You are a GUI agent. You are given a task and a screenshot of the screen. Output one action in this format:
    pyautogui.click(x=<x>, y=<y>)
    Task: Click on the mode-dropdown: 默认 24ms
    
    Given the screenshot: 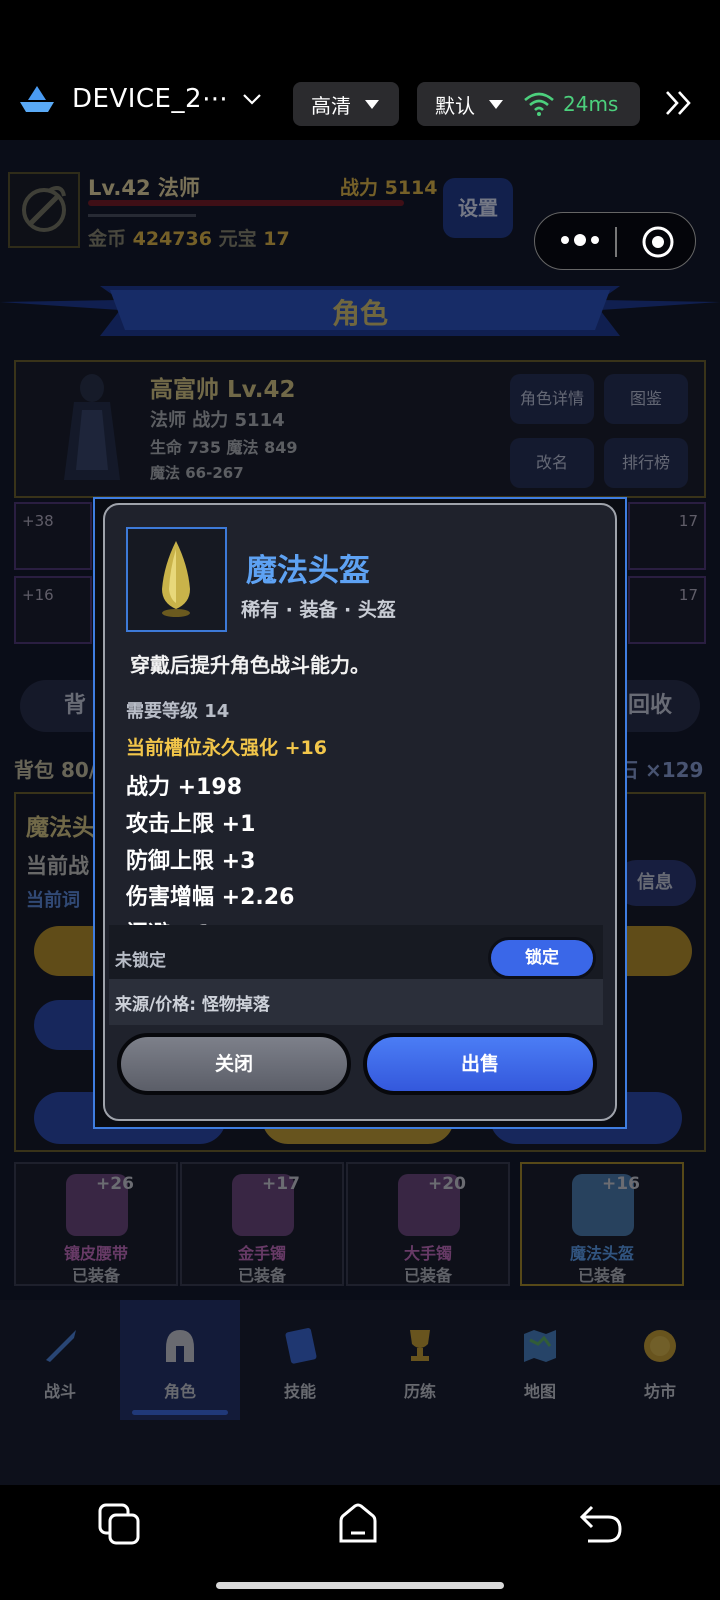 What is the action you would take?
    pyautogui.click(x=528, y=104)
    